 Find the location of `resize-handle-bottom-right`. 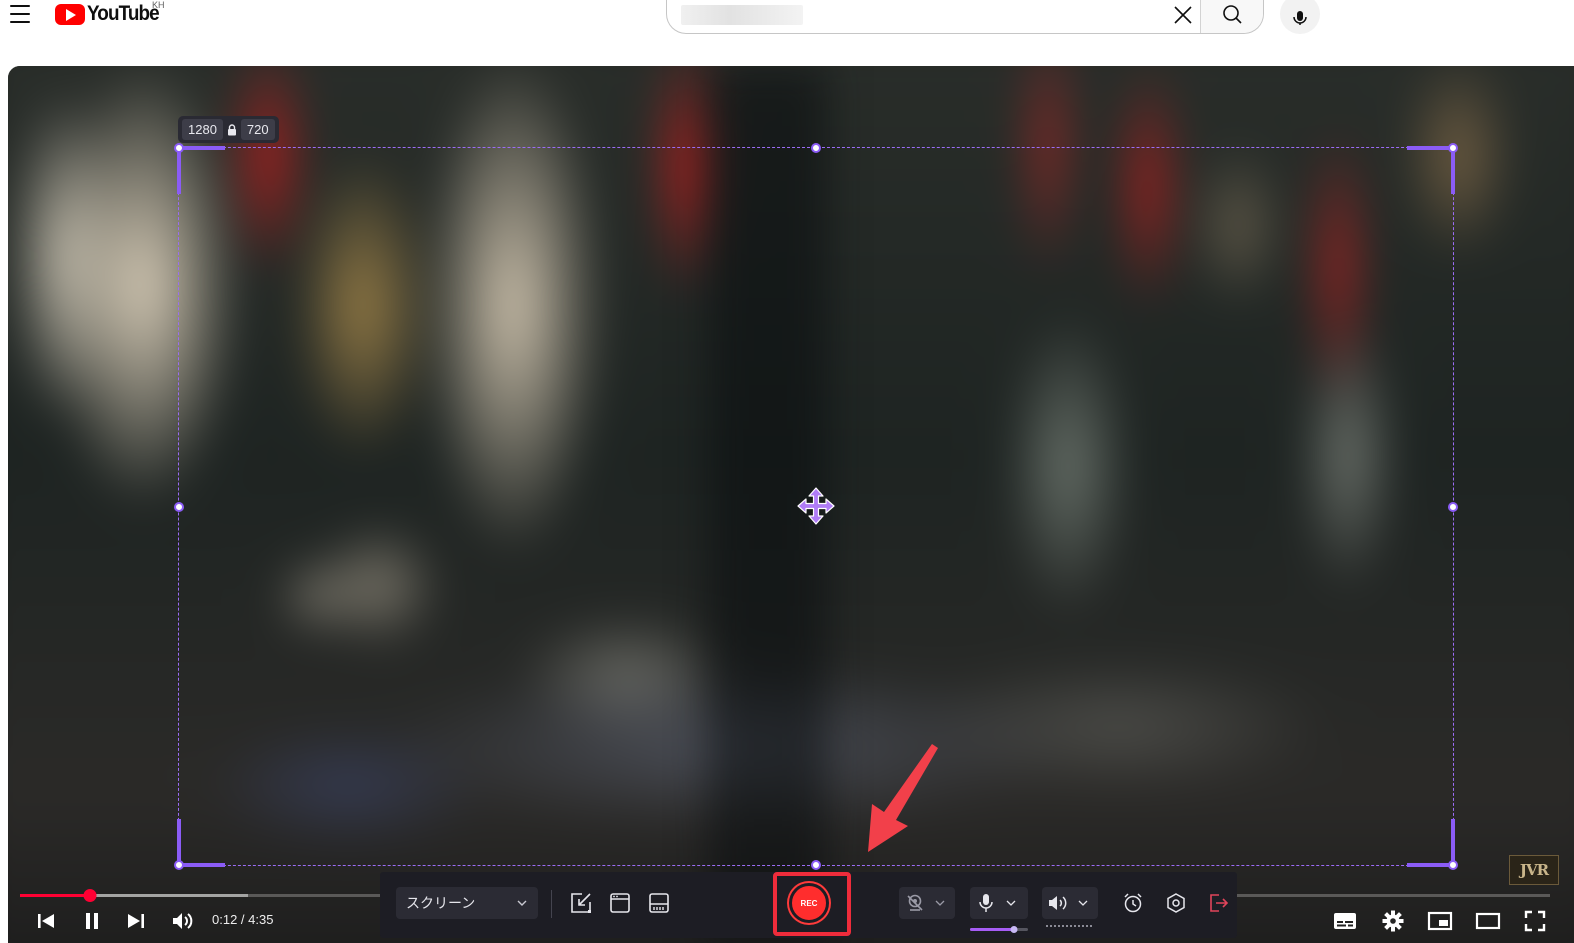

resize-handle-bottom-right is located at coordinates (1453, 865).